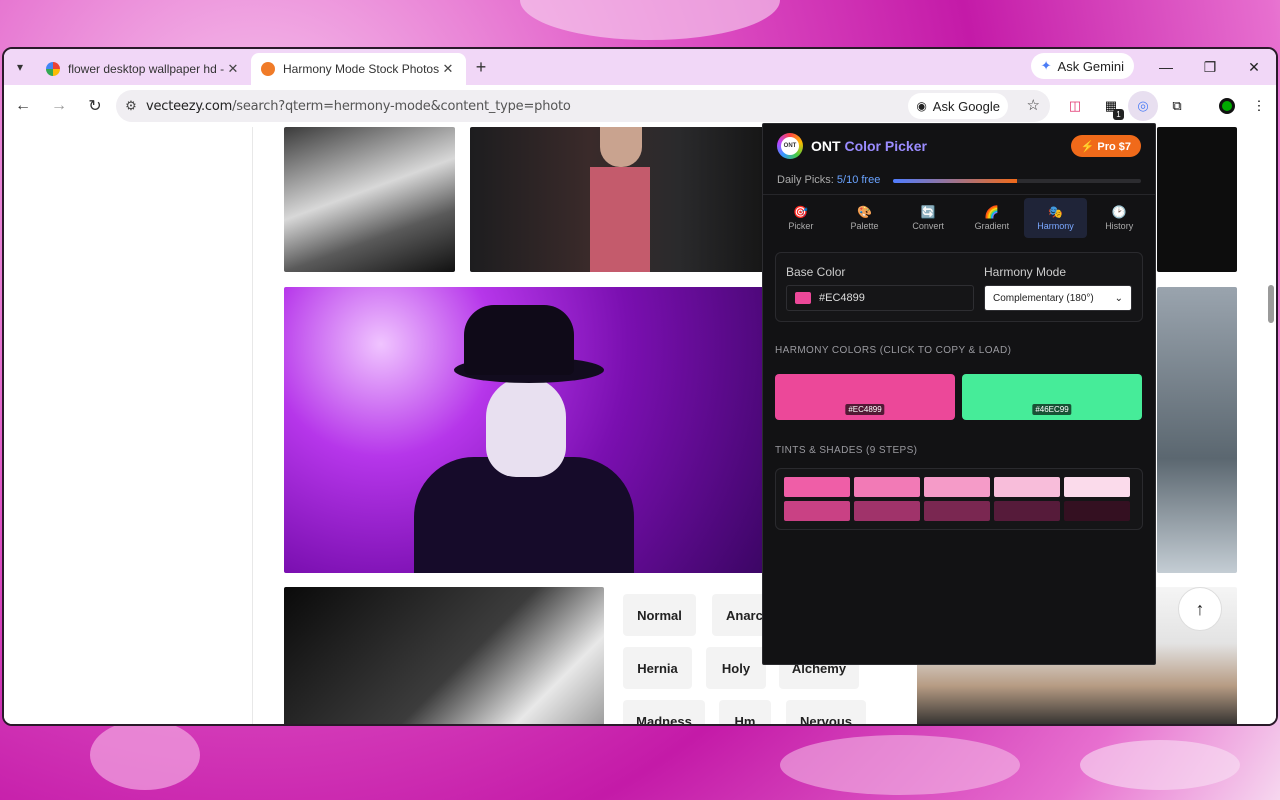  I want to click on harmony-colors-heading: HARMONY COLORS (CLICK TO COPY & LOAD), so click(893, 350).